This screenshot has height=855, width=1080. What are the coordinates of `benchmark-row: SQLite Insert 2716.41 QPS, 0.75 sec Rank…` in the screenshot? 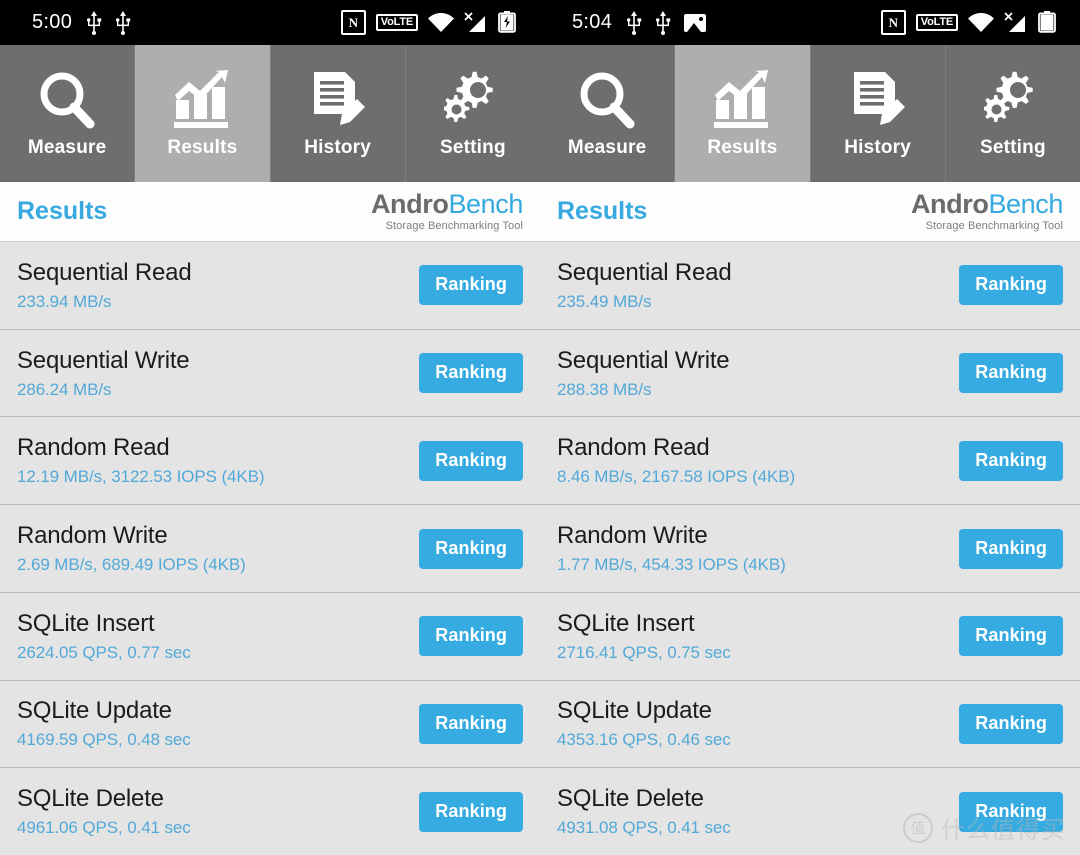 It's located at (810, 636).